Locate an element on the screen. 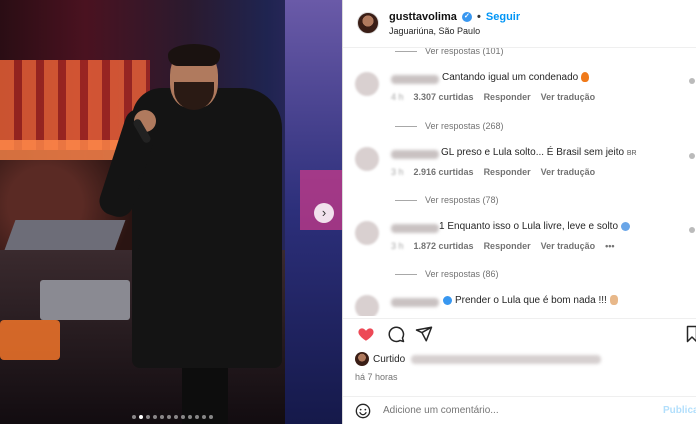 The width and height of the screenshot is (696, 424). publish-button: Publicar is located at coordinates (679, 410).